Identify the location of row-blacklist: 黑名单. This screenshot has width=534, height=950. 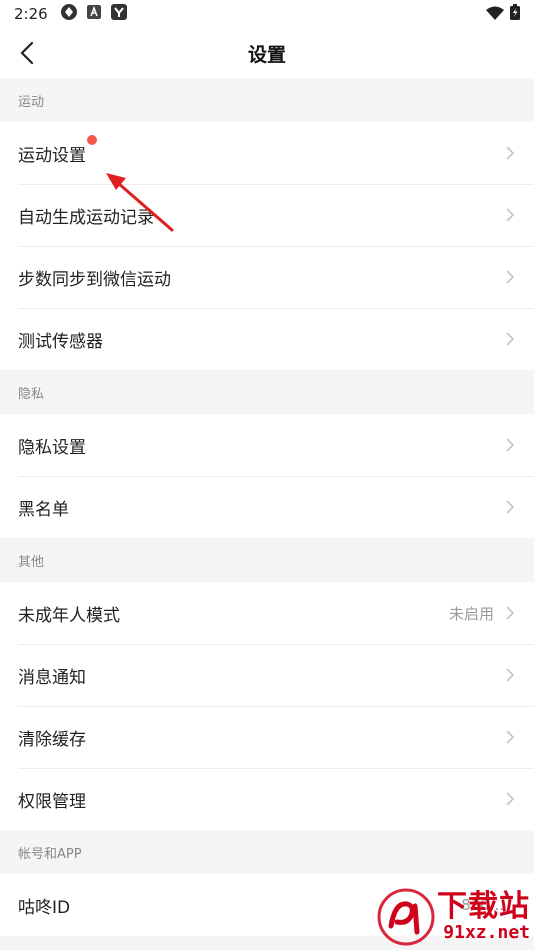
(267, 507).